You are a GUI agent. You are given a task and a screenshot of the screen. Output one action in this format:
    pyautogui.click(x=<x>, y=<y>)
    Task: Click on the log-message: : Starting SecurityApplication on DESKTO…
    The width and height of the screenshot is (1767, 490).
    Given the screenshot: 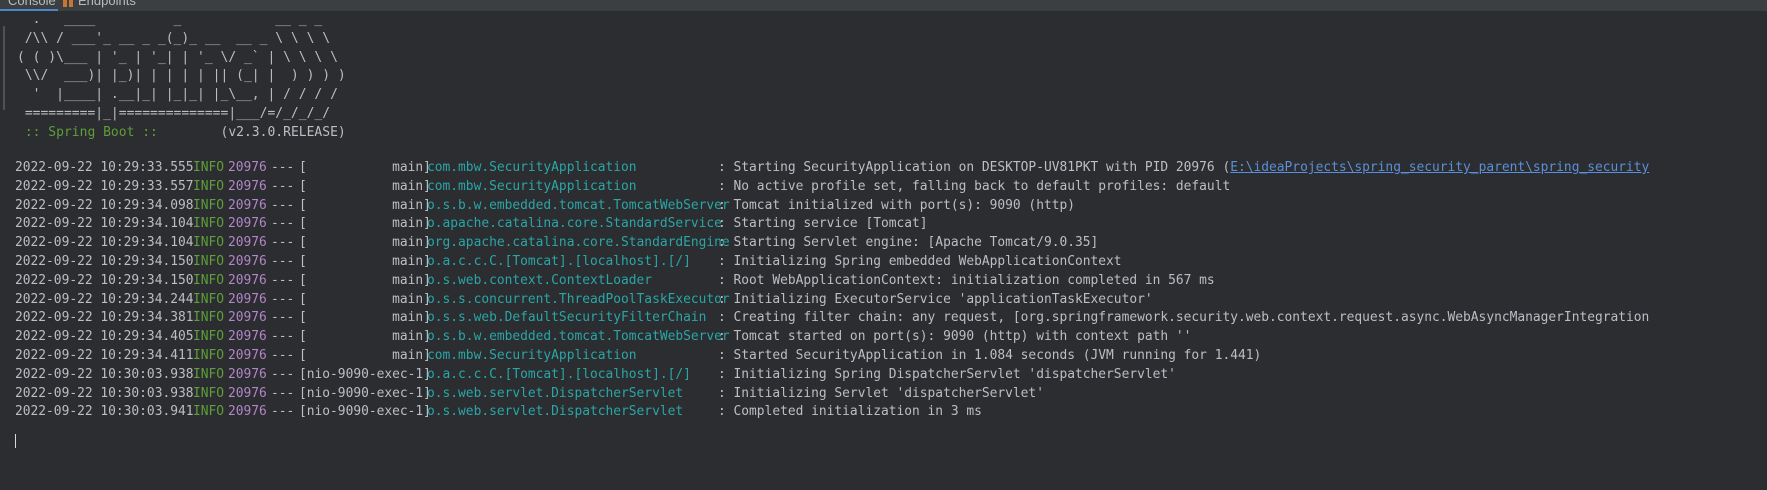 What is the action you would take?
    pyautogui.click(x=1183, y=168)
    